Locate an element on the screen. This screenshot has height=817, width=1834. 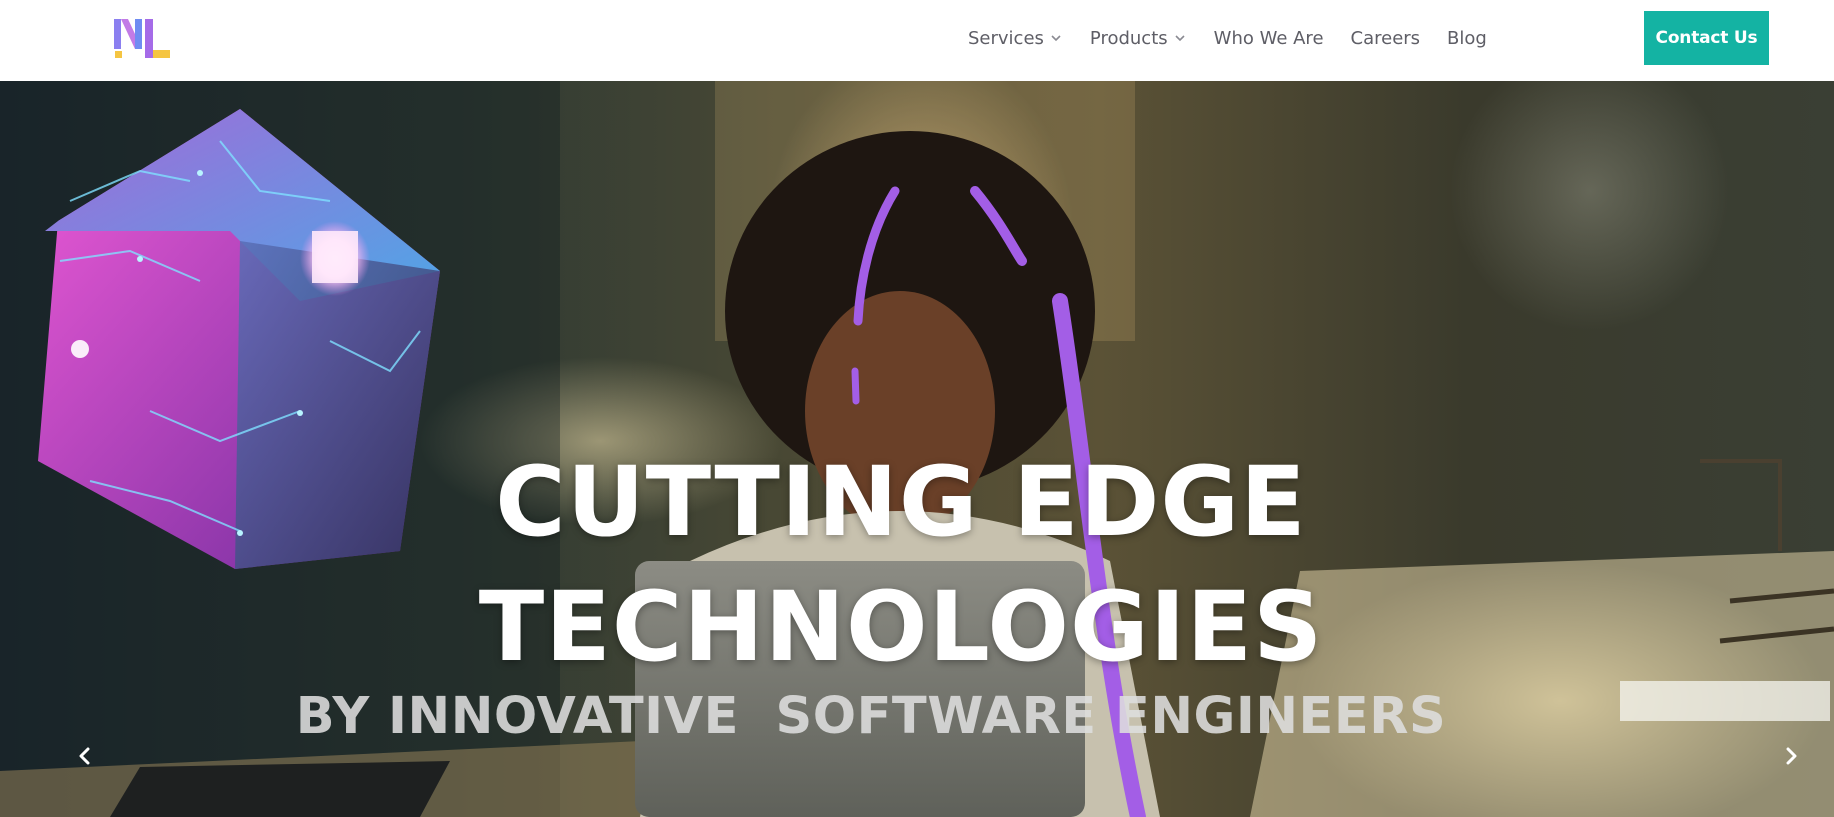
slider-next-button is located at coordinates (1791, 756).